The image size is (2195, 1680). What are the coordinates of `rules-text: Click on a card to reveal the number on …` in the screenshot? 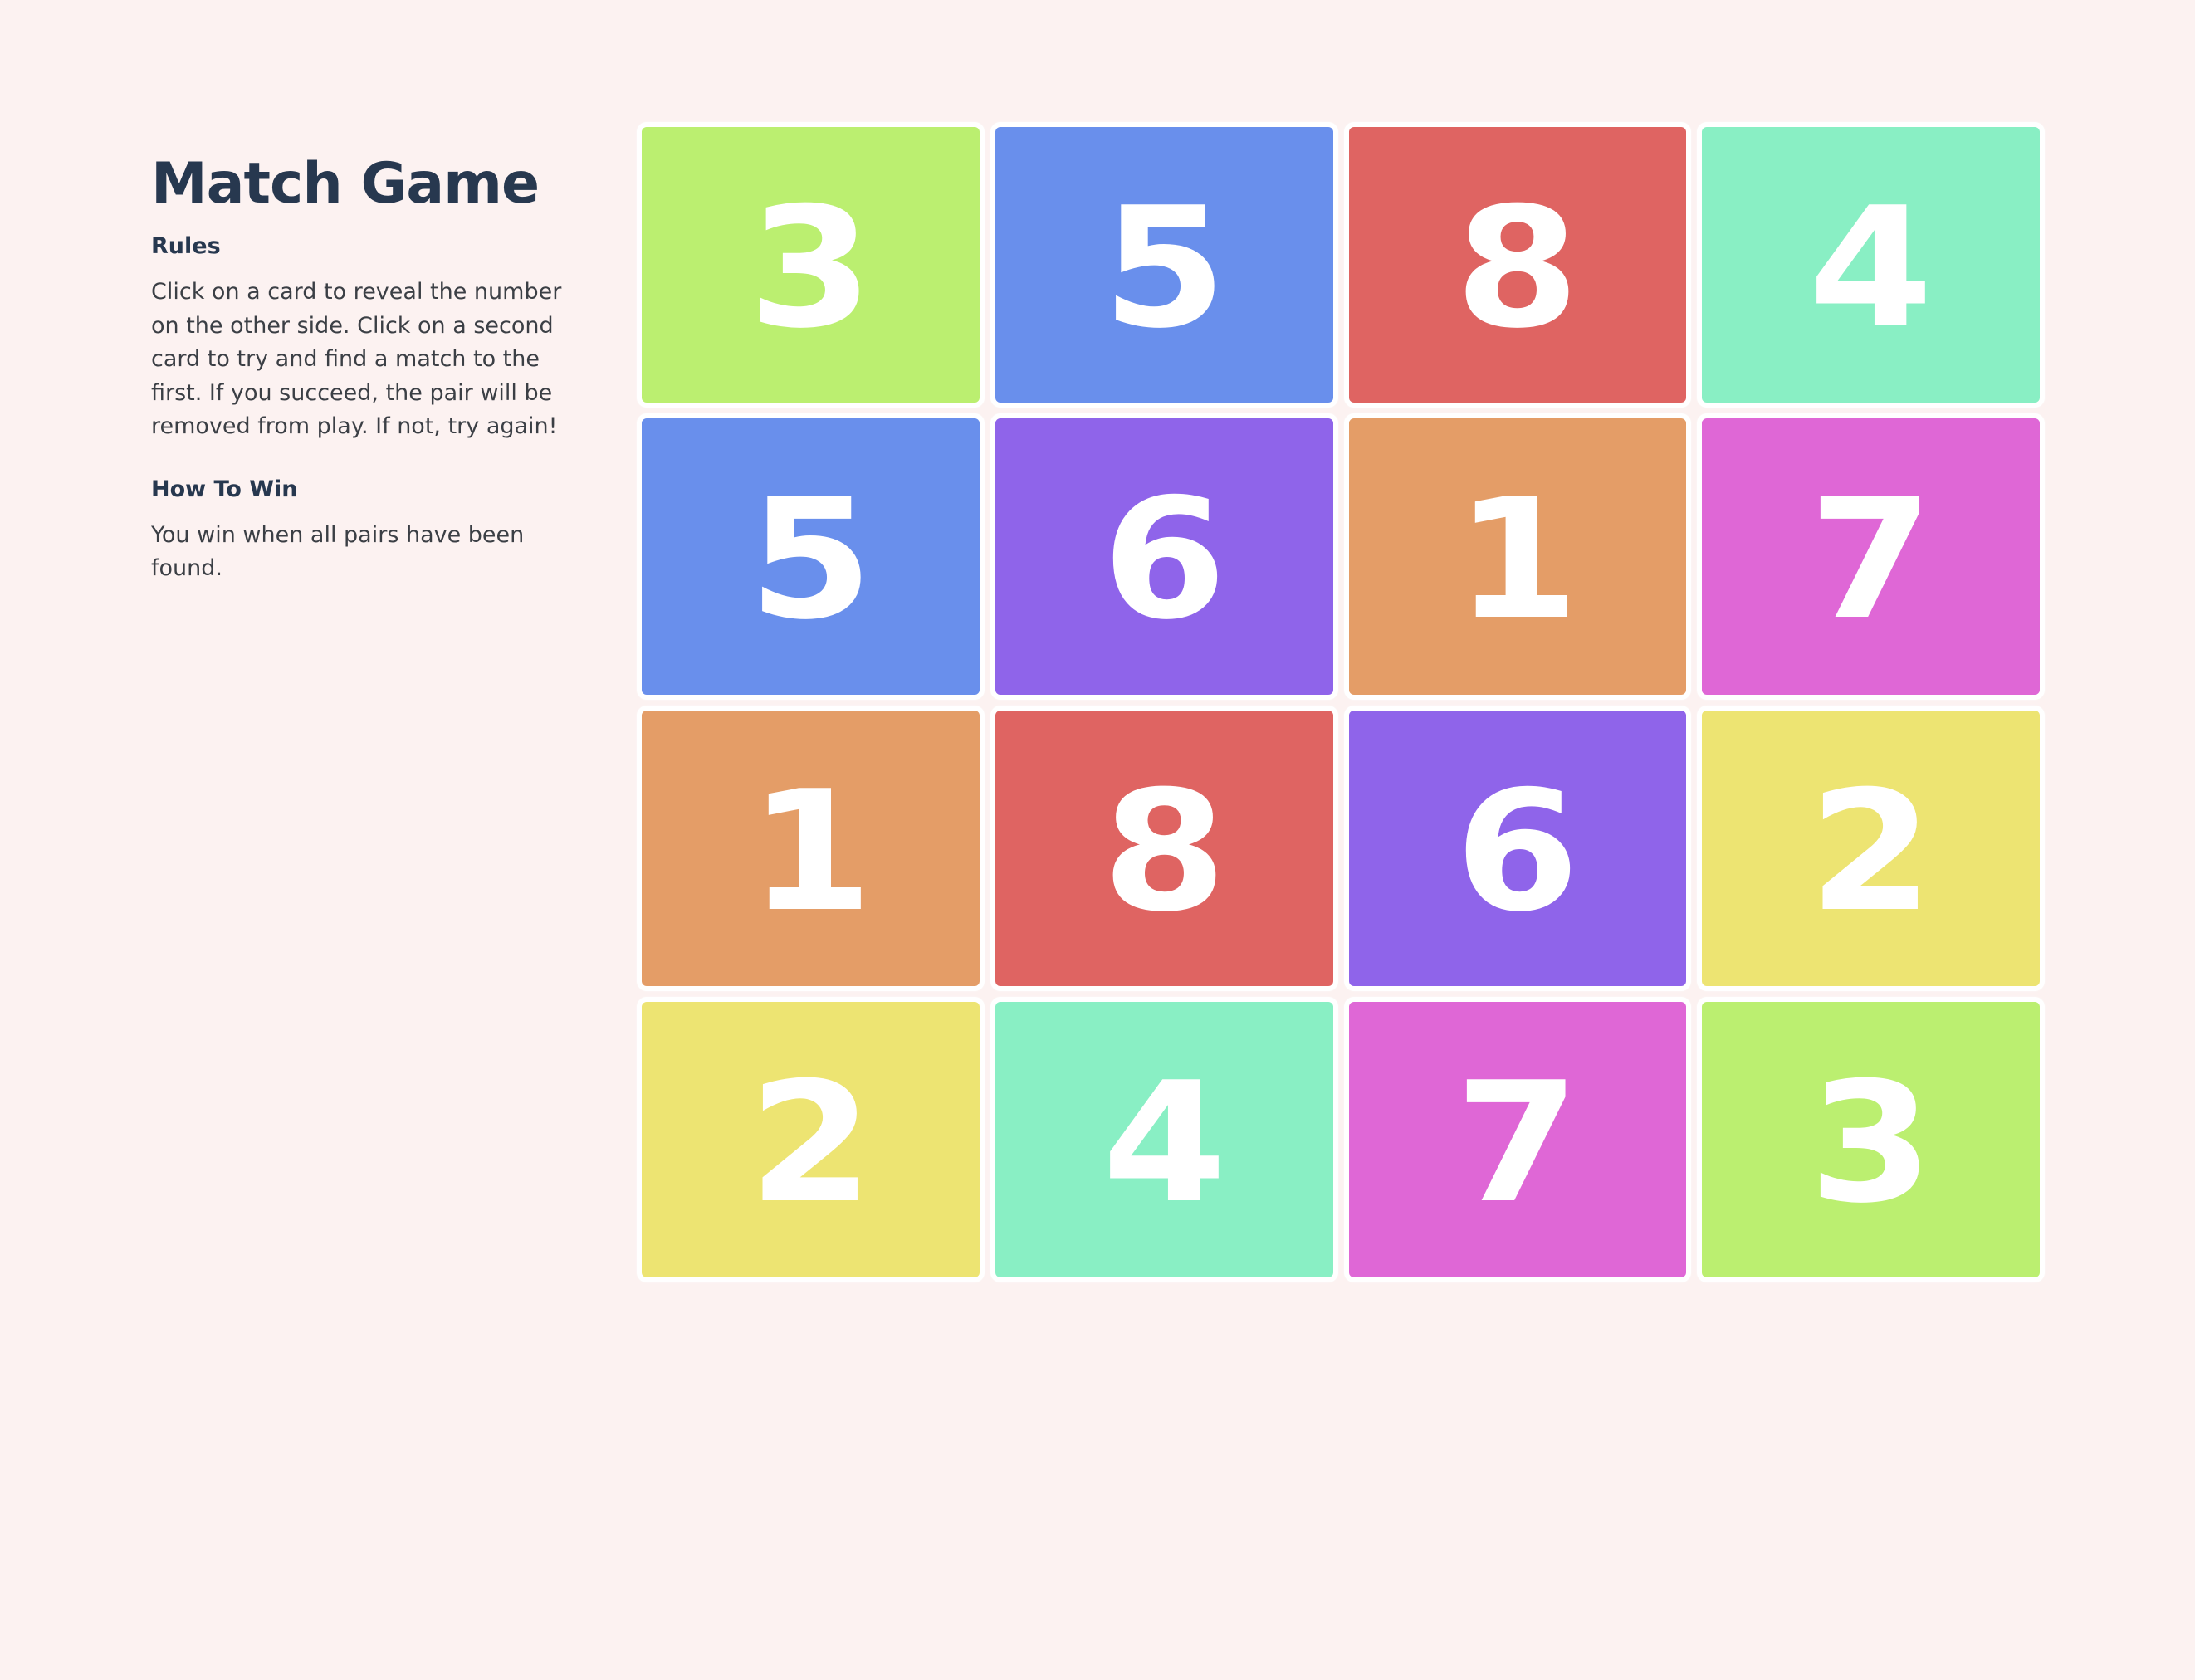 It's located at (356, 359).